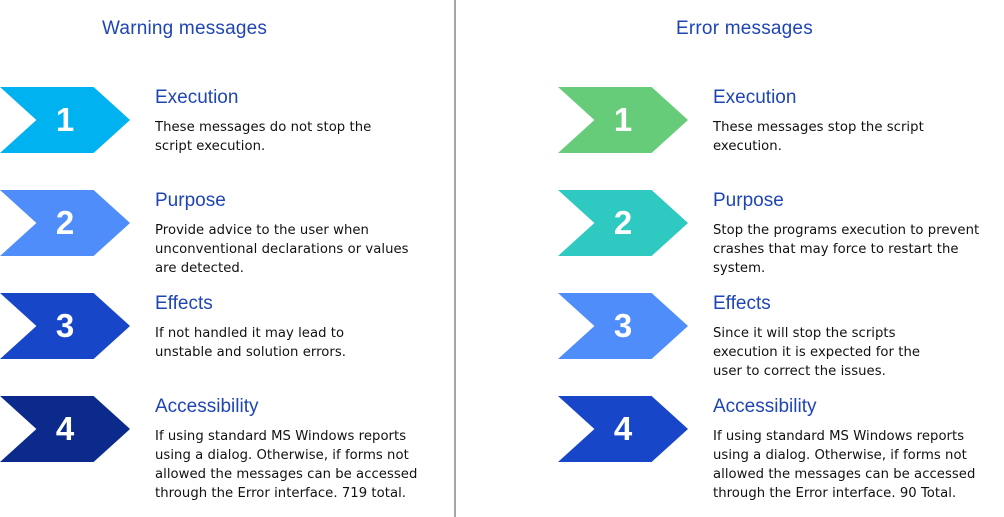 The width and height of the screenshot is (1004, 517). I want to click on description-line: through the Error interface. 719 total., so click(281, 493).